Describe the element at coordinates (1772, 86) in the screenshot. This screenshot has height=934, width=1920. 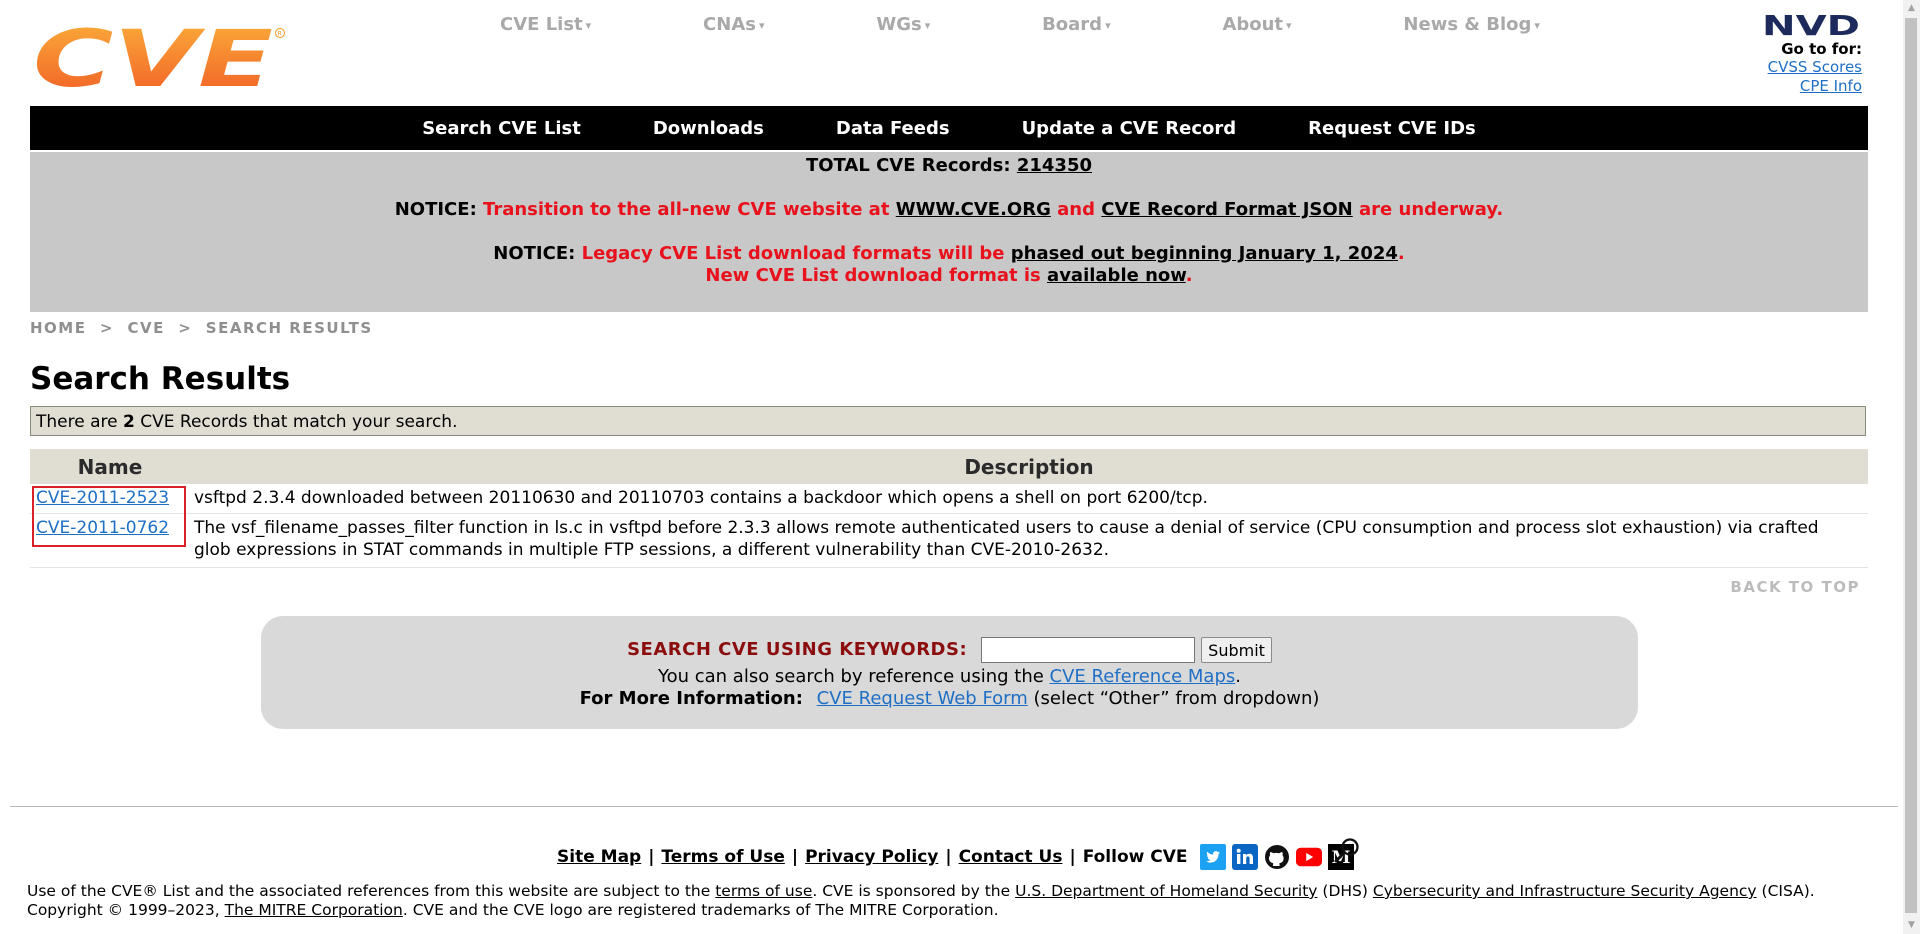
I see `cpe-info-link: CPE Info` at that location.